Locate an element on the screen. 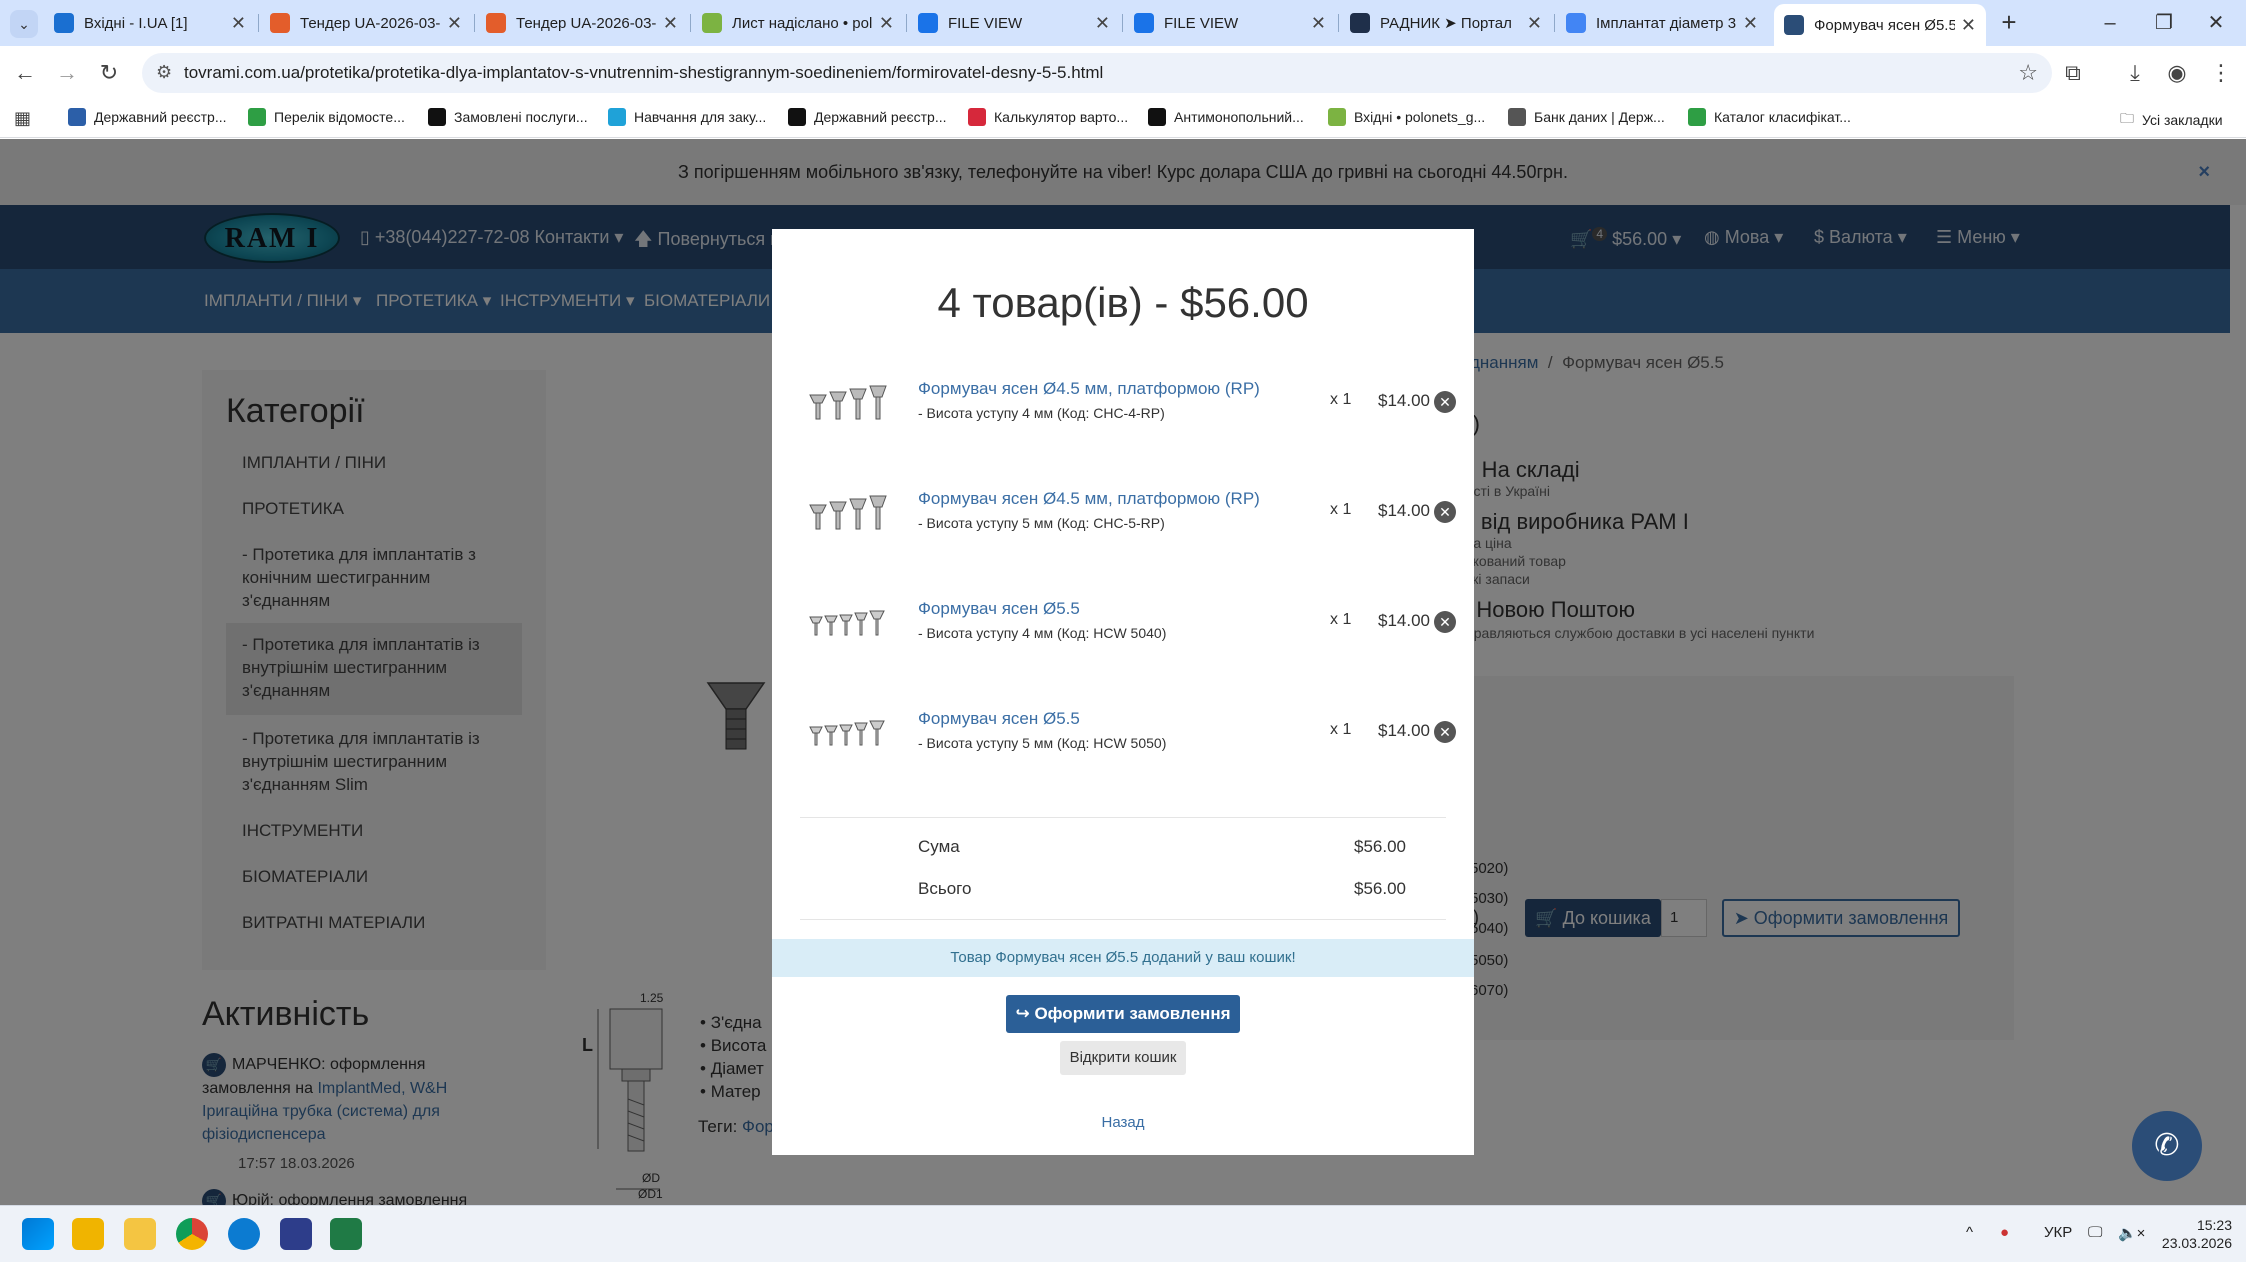  keyboard-language: УКР is located at coordinates (2058, 1232).